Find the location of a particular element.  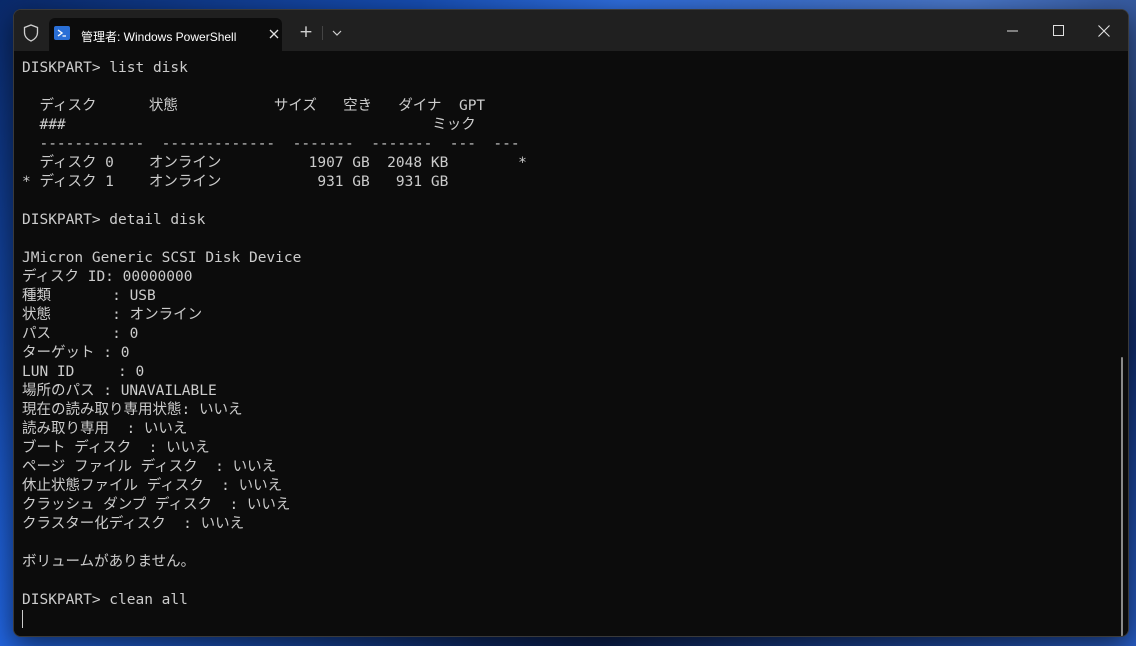

terminal-line: ディスク ID: 00000000 is located at coordinates (107, 277).